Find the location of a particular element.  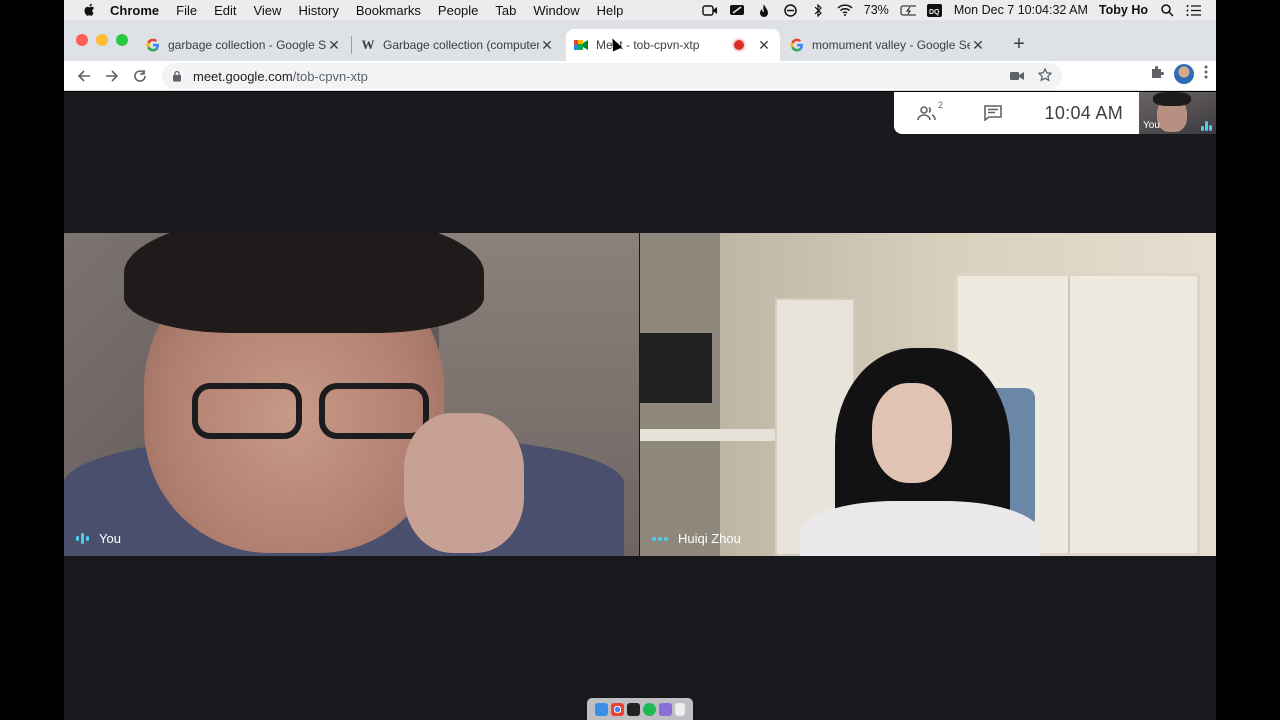

google-meet-favicon-icon is located at coordinates (581, 45).